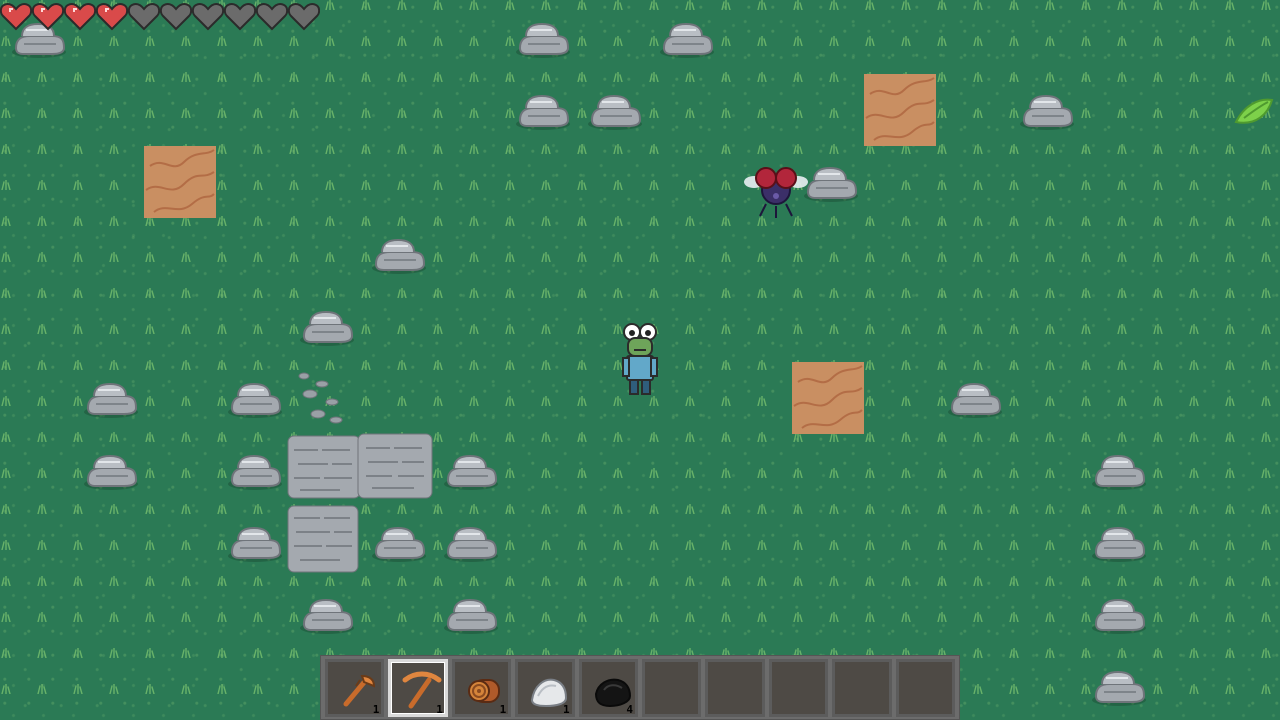  What do you see at coordinates (630, 709) in the screenshot?
I see `item-count: 4` at bounding box center [630, 709].